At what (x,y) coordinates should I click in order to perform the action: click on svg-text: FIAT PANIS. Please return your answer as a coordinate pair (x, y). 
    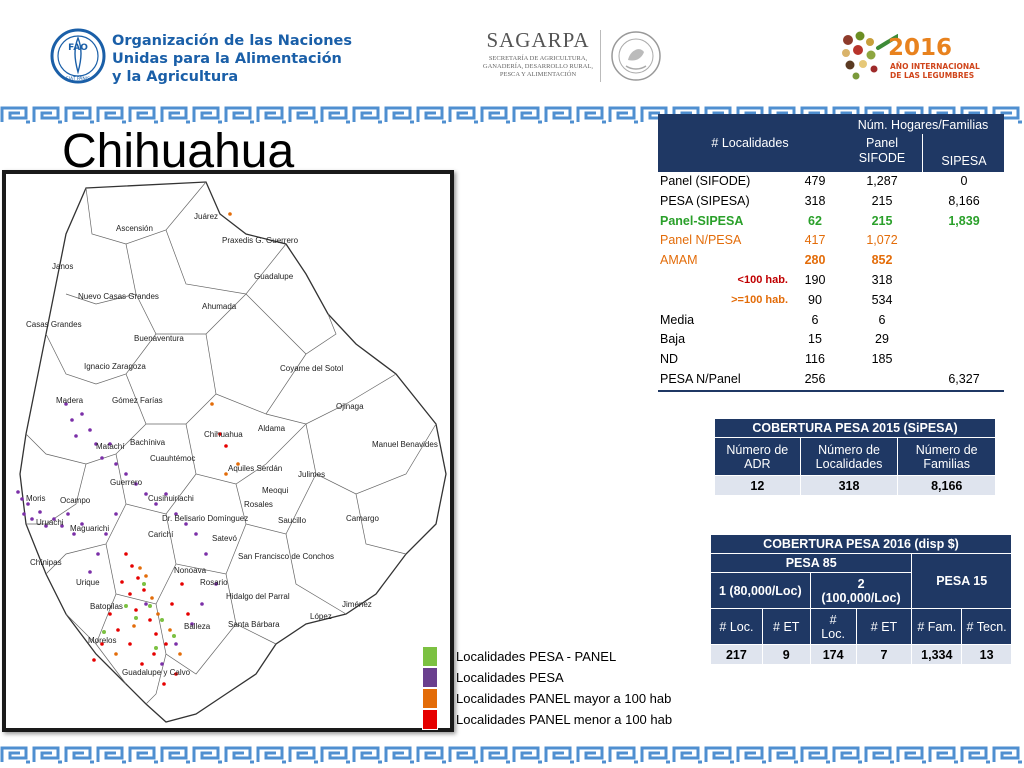
    Looking at the image, I should click on (78, 79).